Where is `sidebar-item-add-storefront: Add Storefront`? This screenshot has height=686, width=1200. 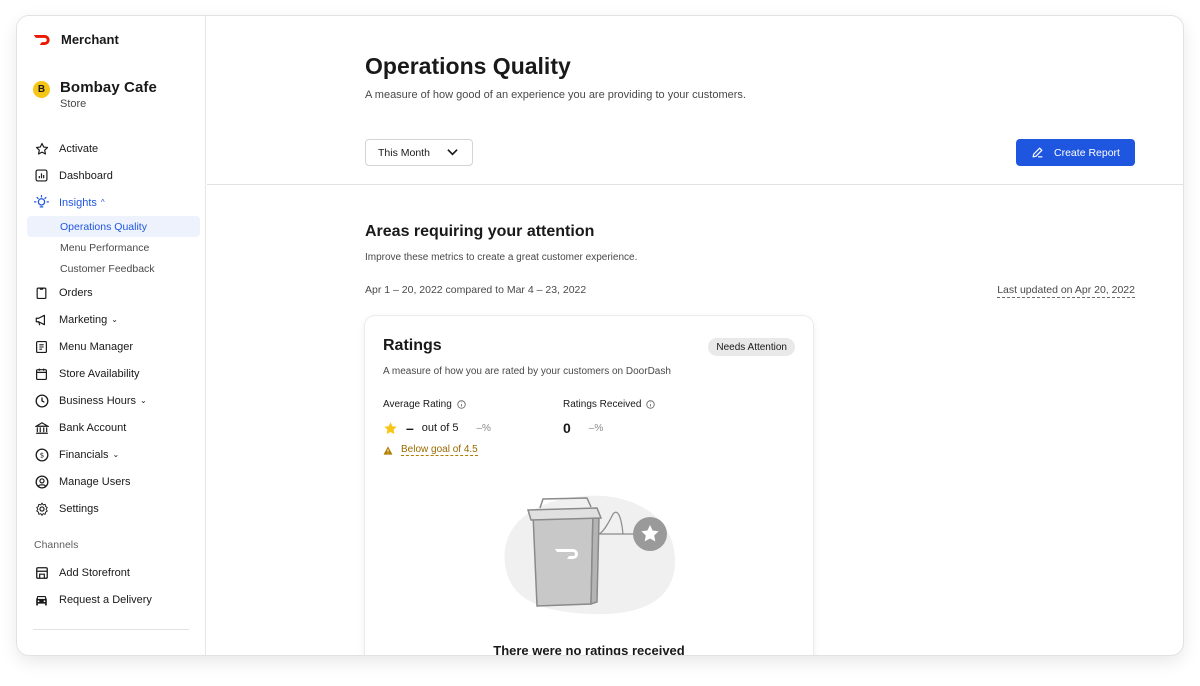
sidebar-item-add-storefront: Add Storefront is located at coordinates (111, 572).